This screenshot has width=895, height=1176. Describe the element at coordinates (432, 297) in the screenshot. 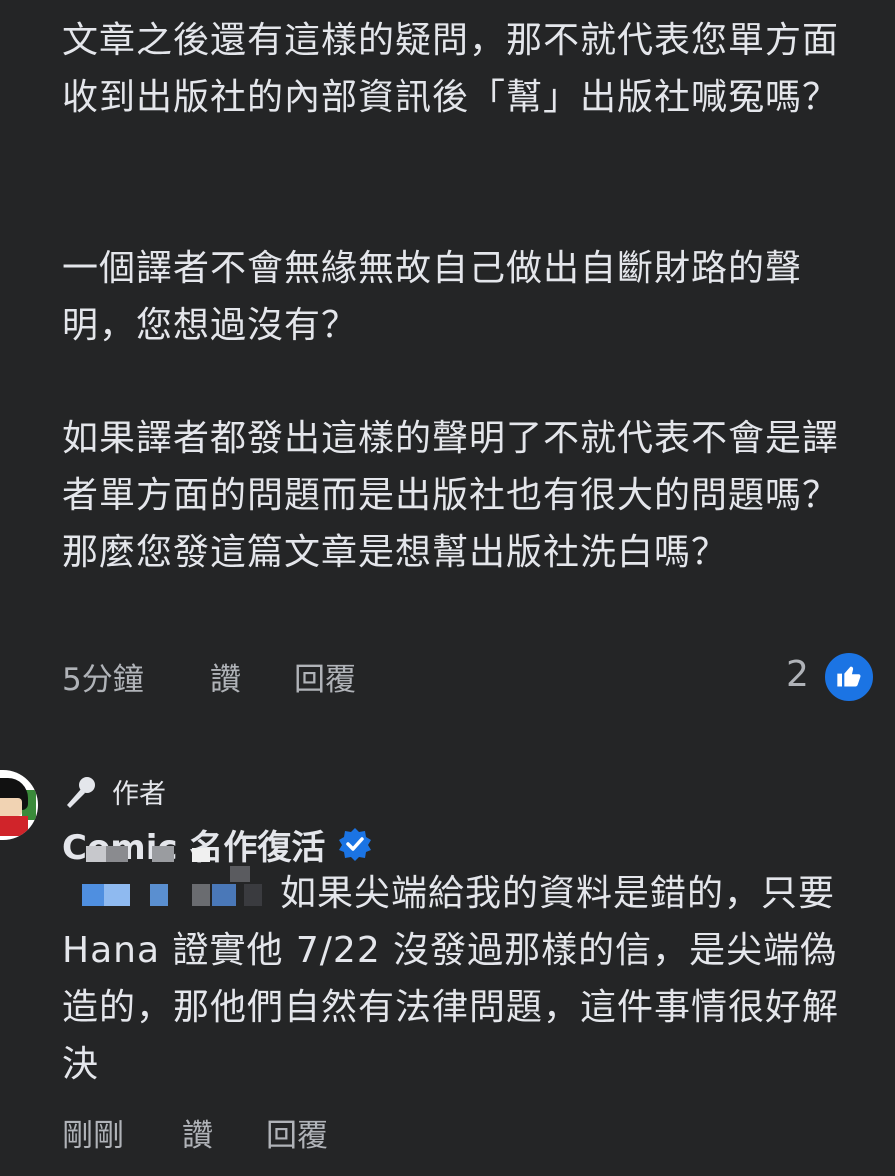

I see `comment-paragraph-2: 一個譯者不會無緣無故自己做出自斷財路的聲明，您想過沒有？` at that location.